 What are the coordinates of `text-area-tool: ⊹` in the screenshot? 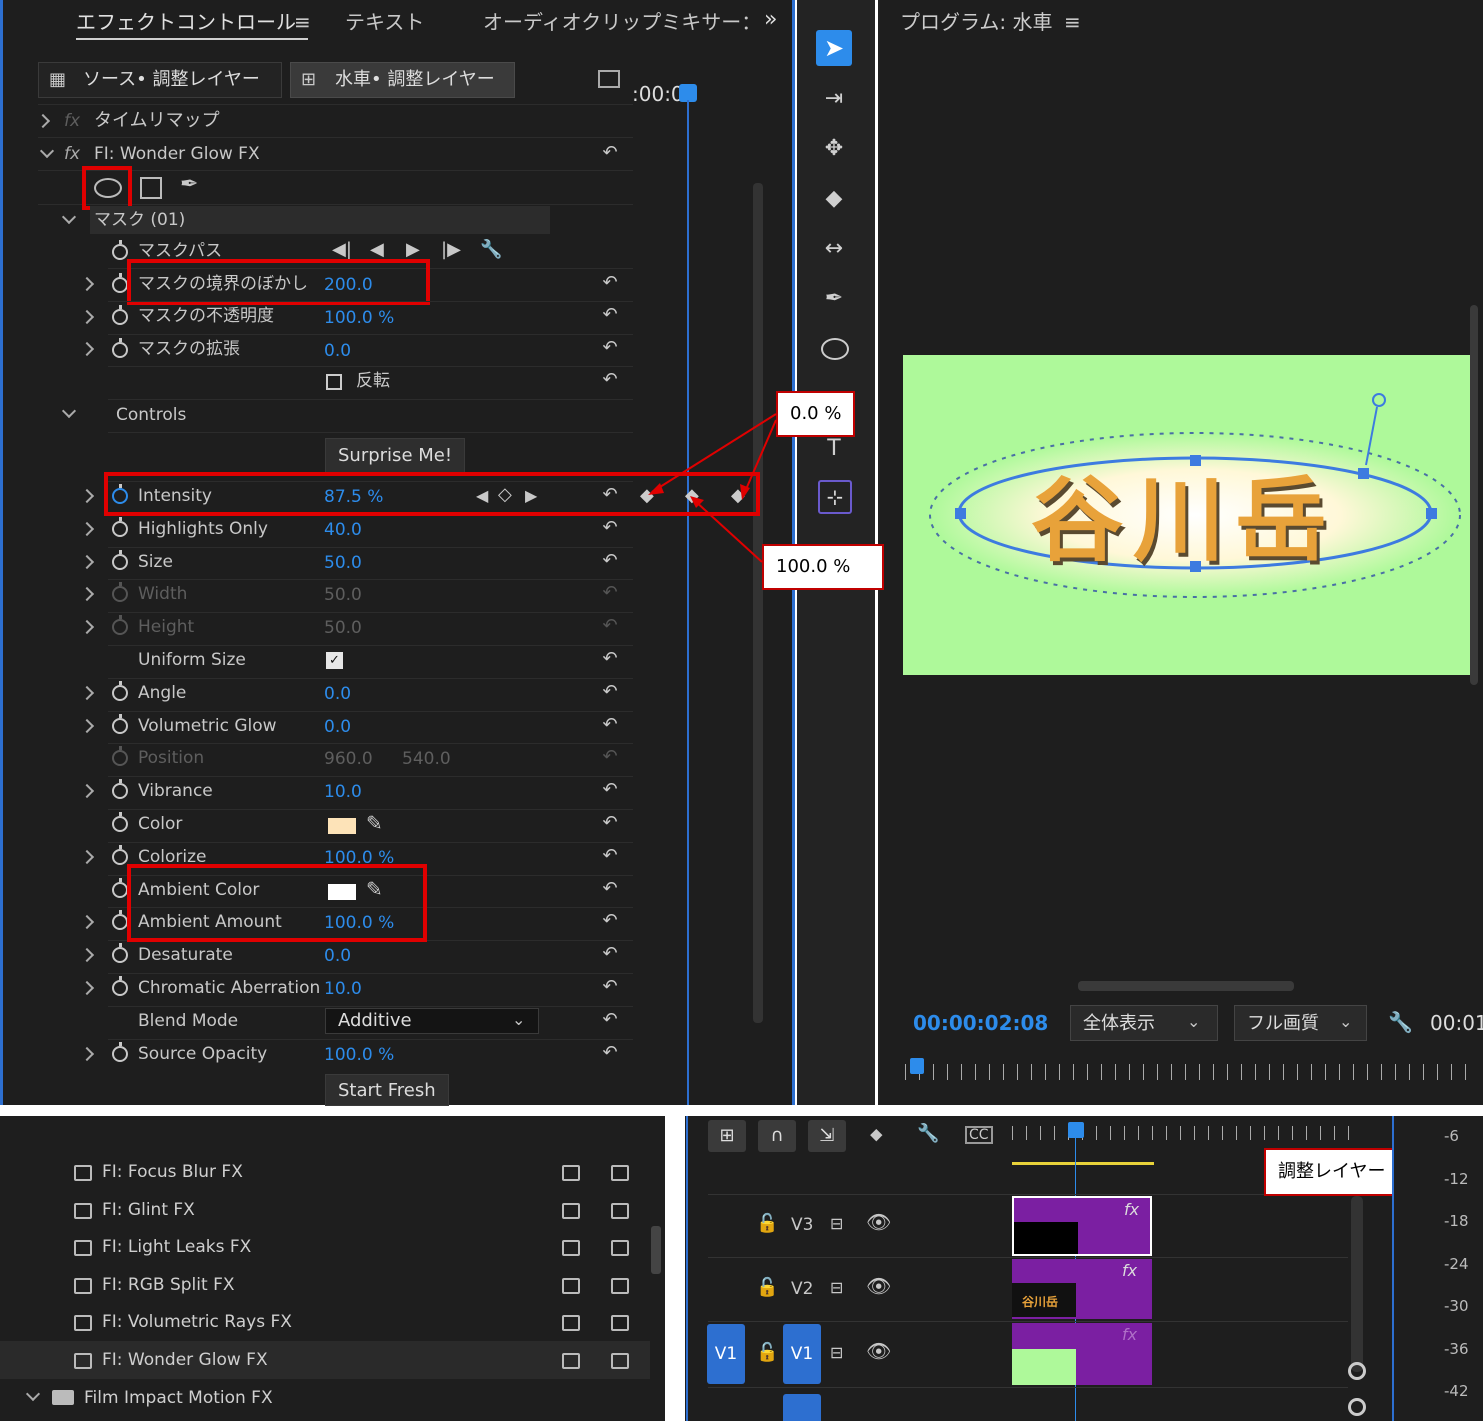 It's located at (835, 497).